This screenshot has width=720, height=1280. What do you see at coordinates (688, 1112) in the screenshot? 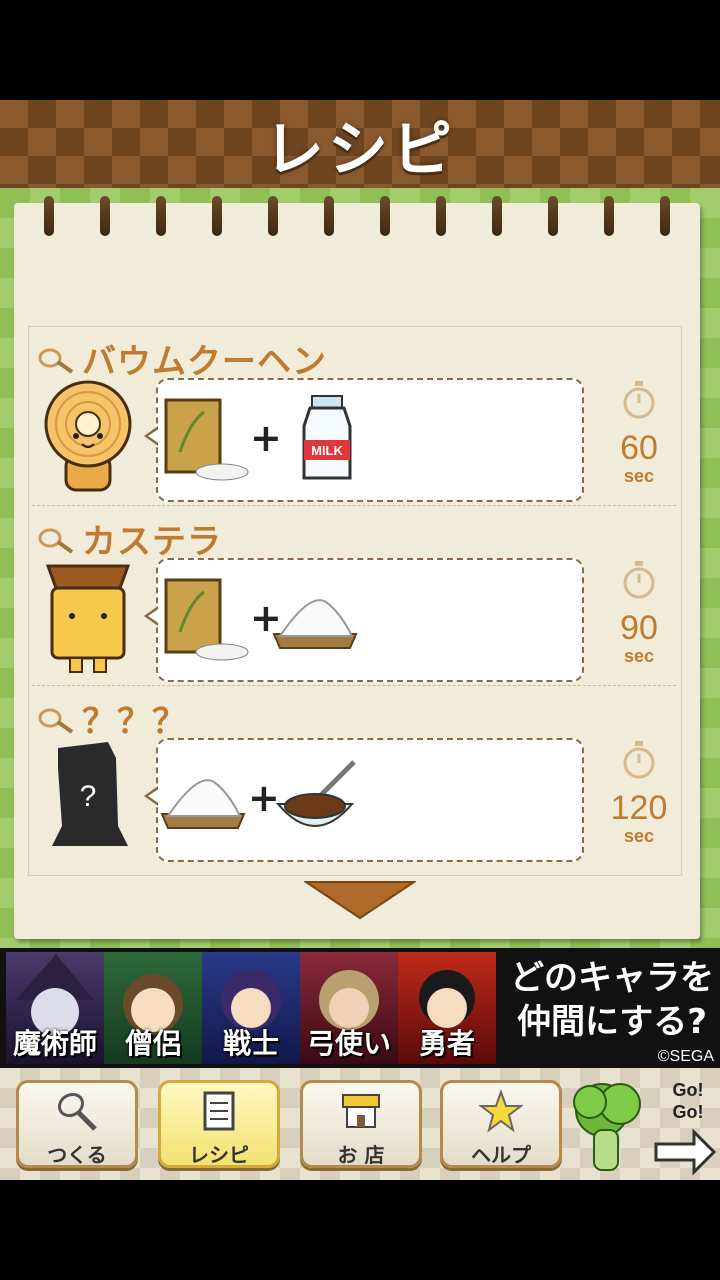
I see `gogo-text-2: Go!` at bounding box center [688, 1112].